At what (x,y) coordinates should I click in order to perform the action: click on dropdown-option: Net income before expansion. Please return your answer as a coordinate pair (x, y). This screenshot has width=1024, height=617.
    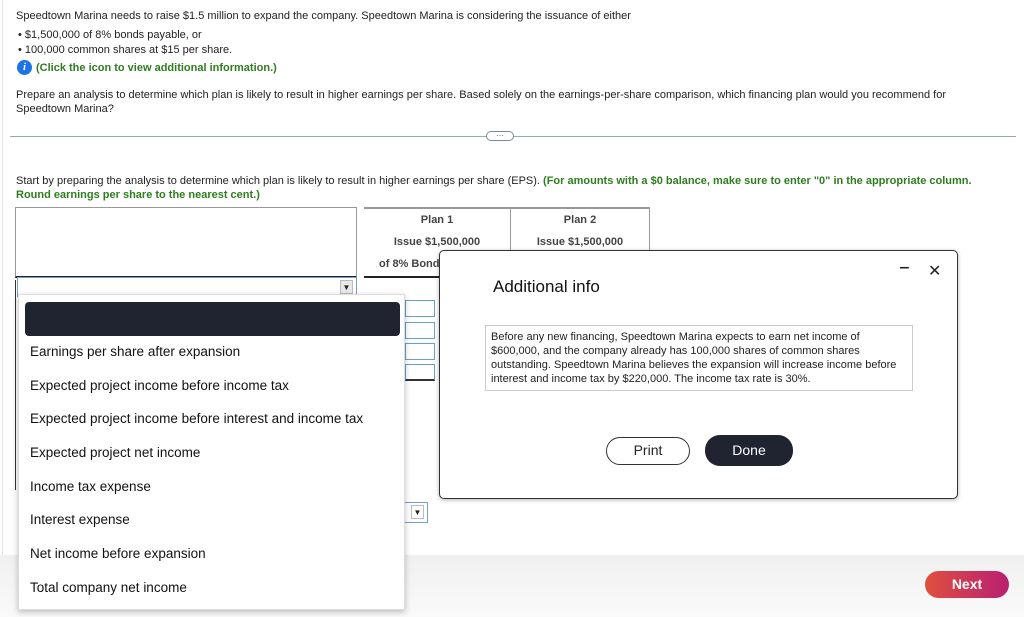
    Looking at the image, I should click on (118, 553).